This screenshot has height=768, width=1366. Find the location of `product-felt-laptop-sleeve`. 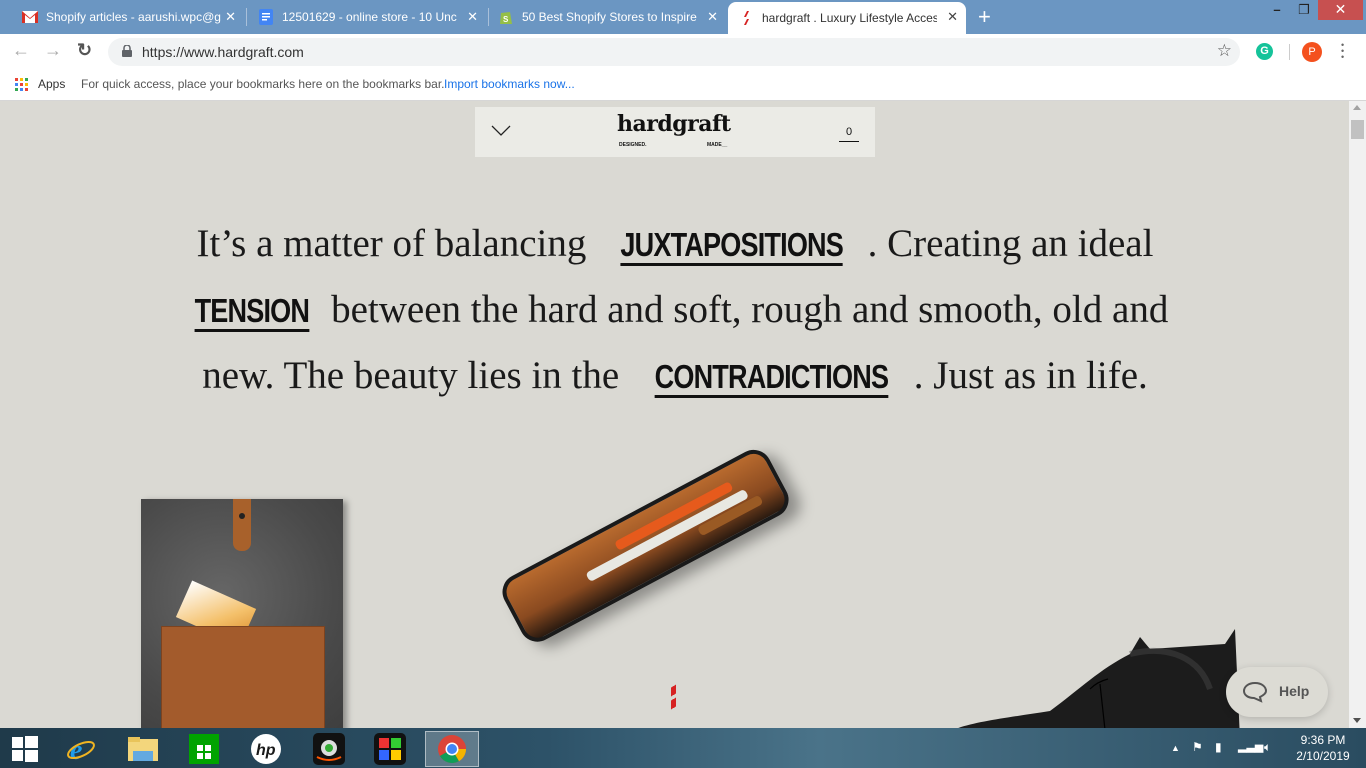

product-felt-laptop-sleeve is located at coordinates (242, 613).